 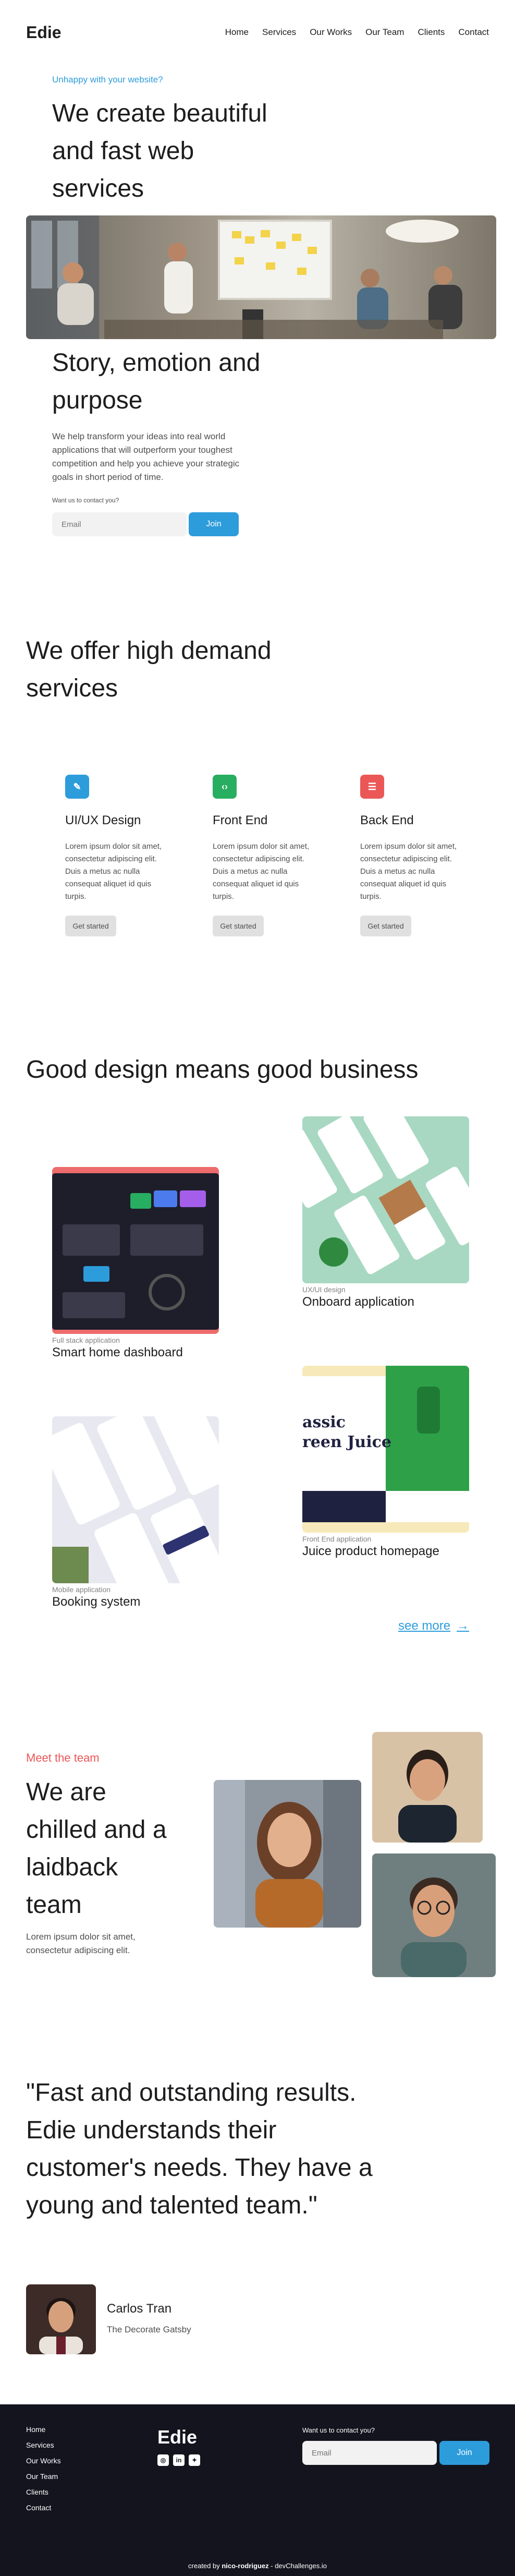 I want to click on juice-overlay-text-1: assic, so click(x=324, y=1422).